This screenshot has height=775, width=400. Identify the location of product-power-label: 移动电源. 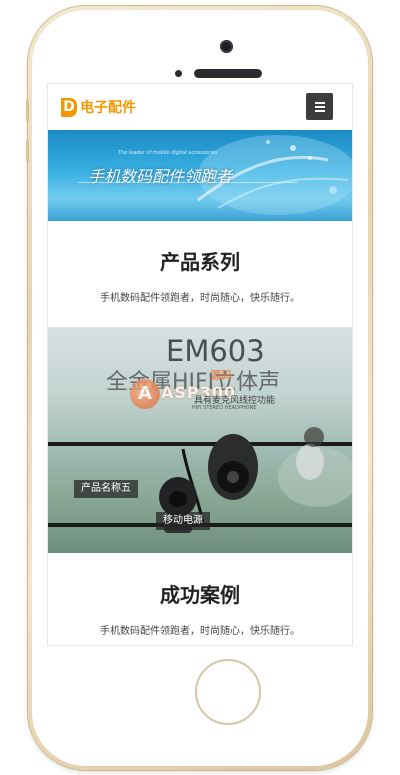
(183, 521).